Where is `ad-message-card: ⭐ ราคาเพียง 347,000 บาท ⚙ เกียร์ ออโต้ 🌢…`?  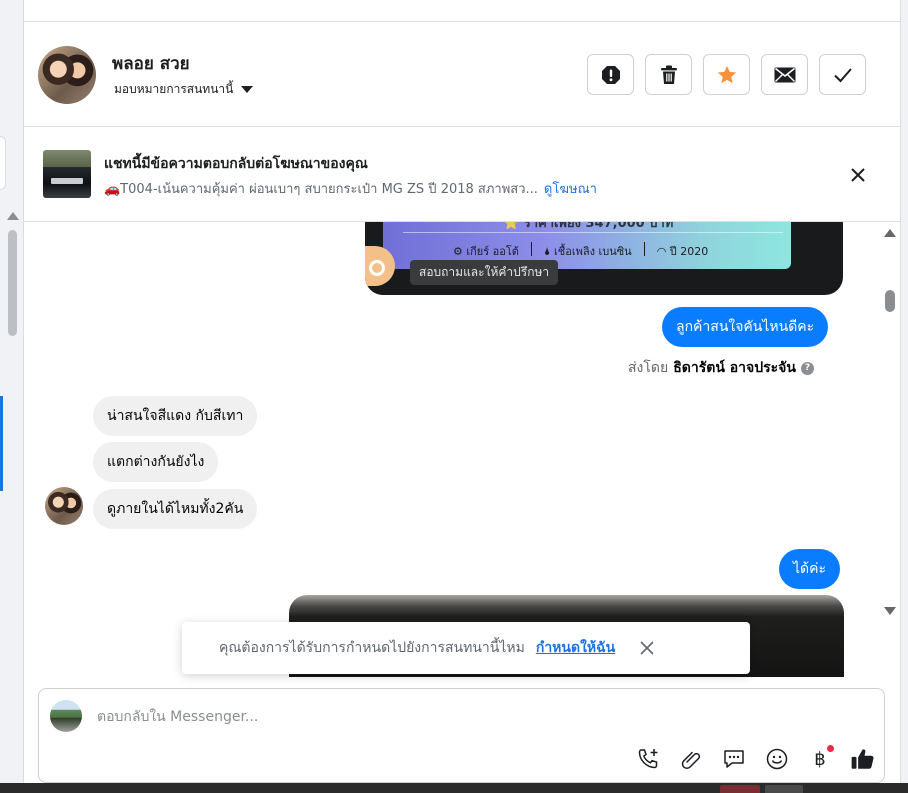 ad-message-card: ⭐ ราคาเพียง 347,000 บาท ⚙ เกียร์ ออโต้ 🌢… is located at coordinates (604, 258).